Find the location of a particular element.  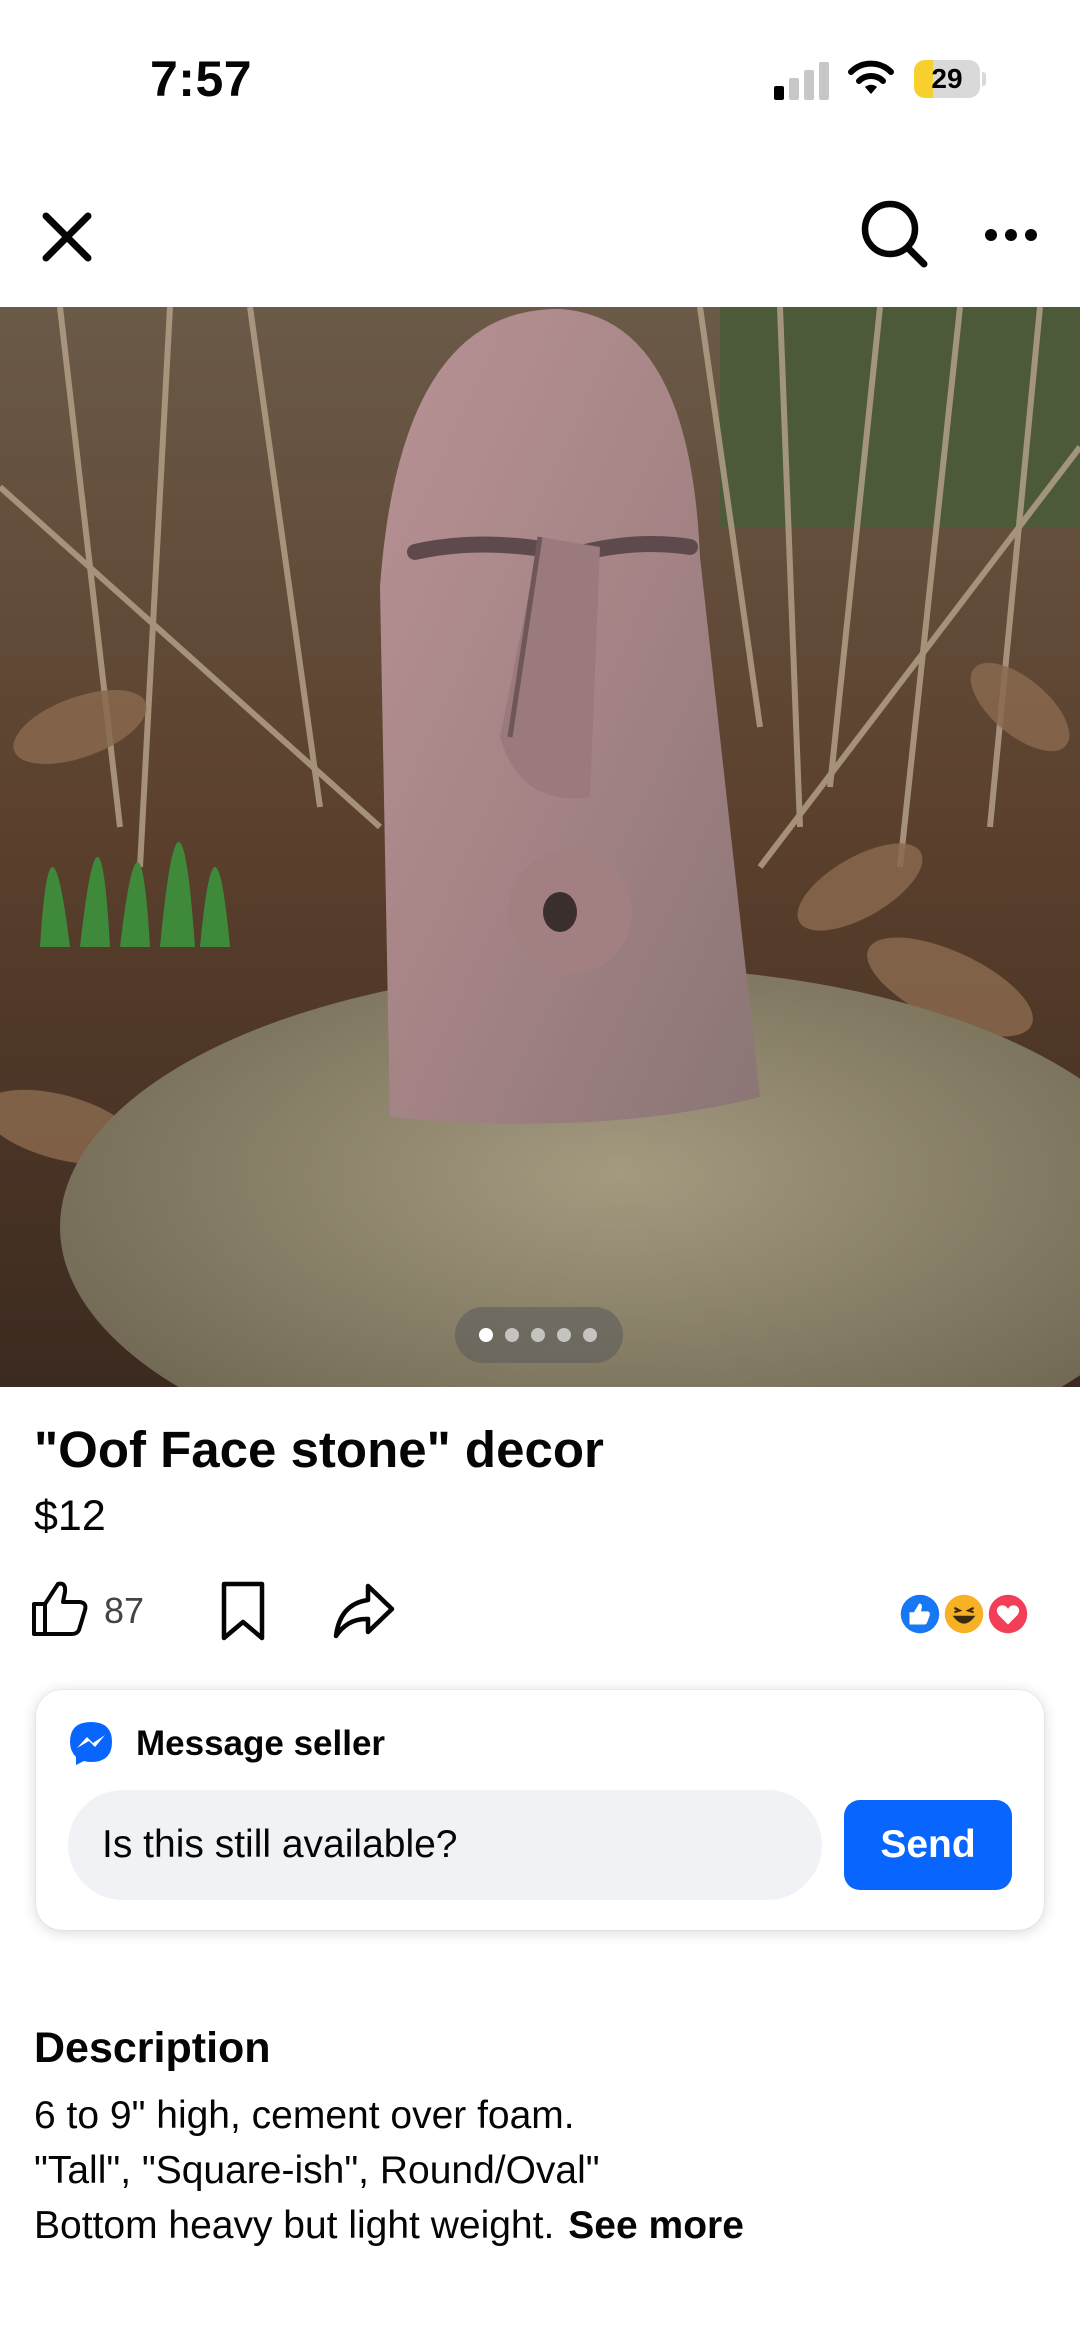

description-heading: Description is located at coordinates (152, 2048).